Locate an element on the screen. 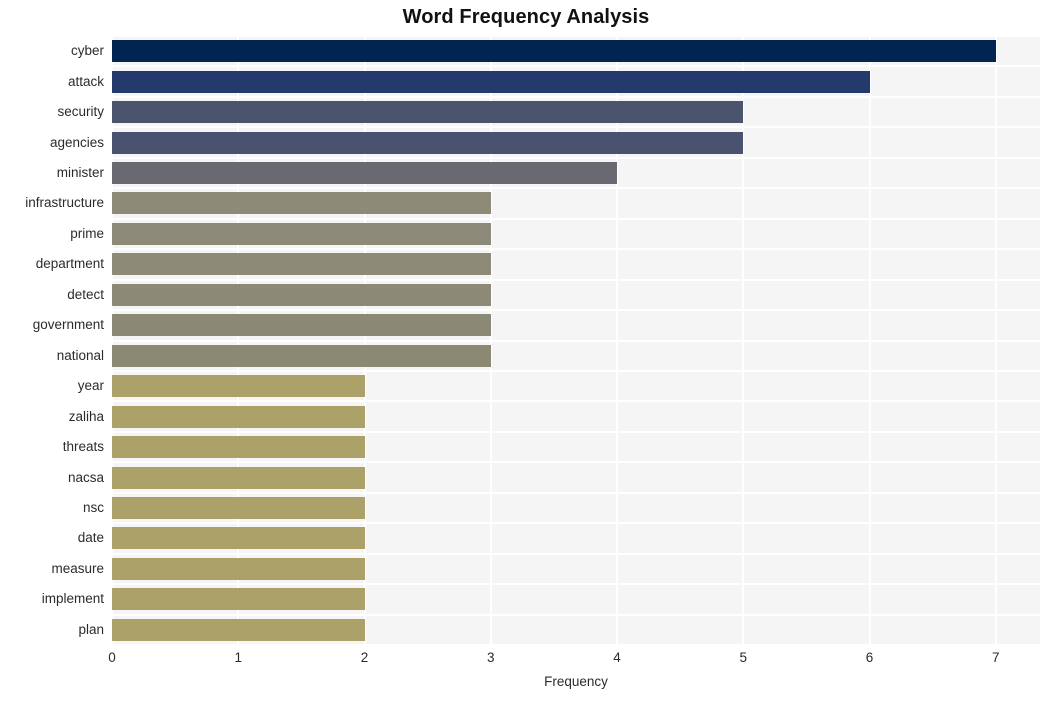 The image size is (1052, 701). y-tick-label-national: national is located at coordinates (80, 355).